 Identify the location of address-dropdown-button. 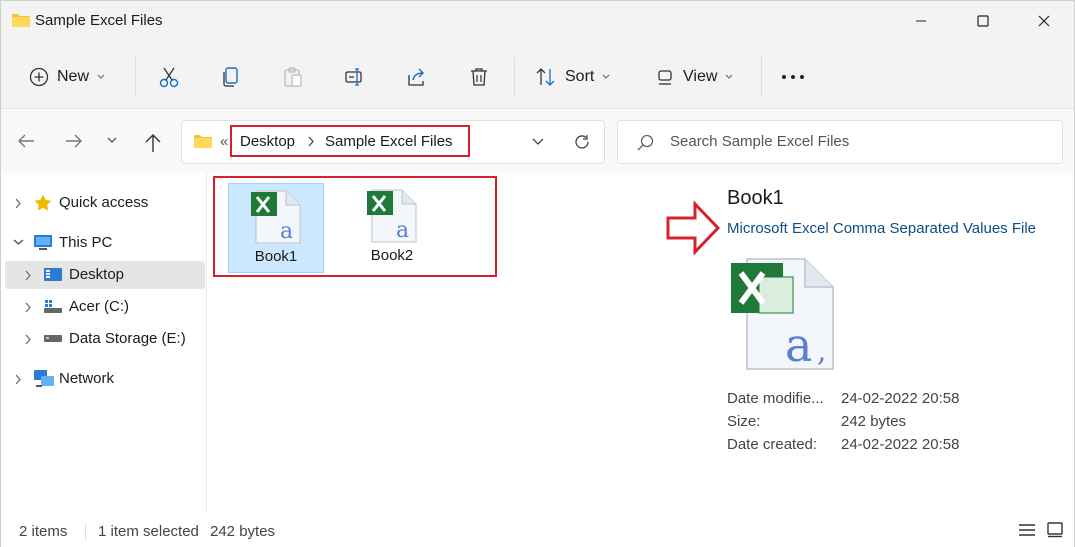
(538, 142).